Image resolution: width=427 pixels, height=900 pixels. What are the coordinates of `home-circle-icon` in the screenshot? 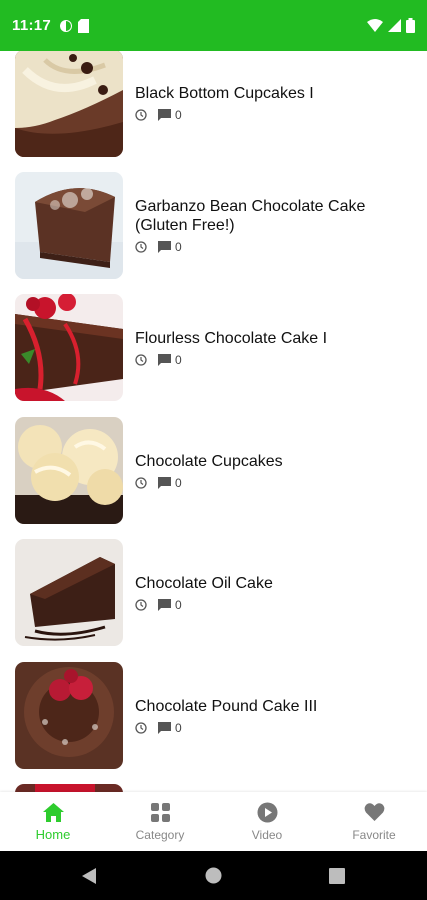 It's located at (213, 875).